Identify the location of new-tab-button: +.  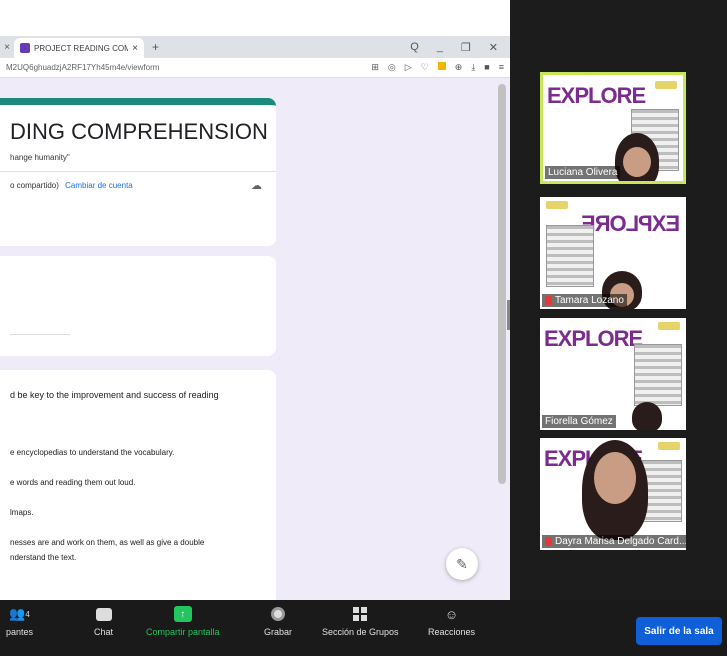
(155, 47).